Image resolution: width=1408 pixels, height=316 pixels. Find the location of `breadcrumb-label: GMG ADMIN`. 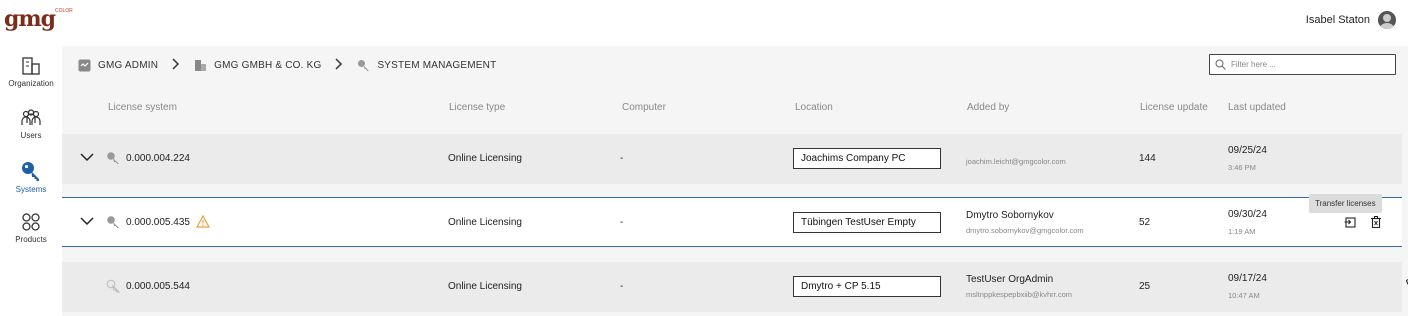

breadcrumb-label: GMG ADMIN is located at coordinates (128, 65).